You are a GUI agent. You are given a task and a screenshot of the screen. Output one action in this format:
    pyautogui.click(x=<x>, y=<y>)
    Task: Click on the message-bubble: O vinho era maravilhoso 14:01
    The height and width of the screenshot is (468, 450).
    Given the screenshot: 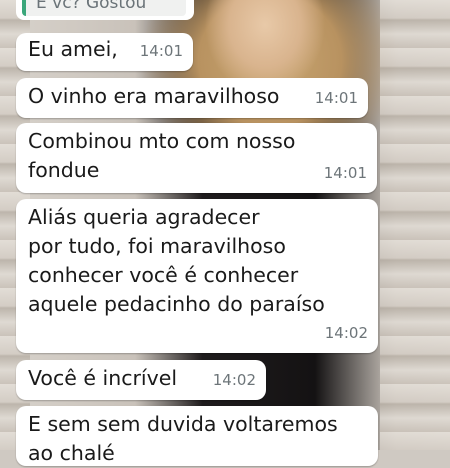 What is the action you would take?
    pyautogui.click(x=192, y=98)
    